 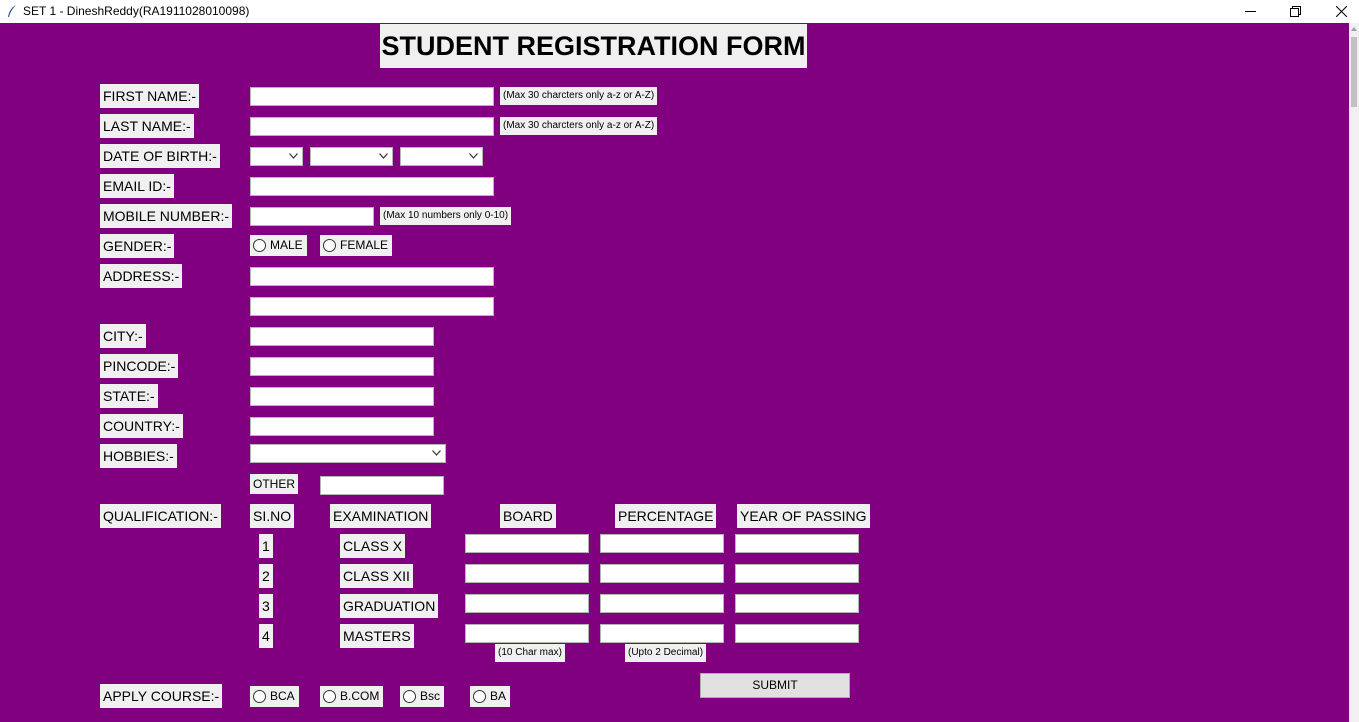 What do you see at coordinates (266, 636) in the screenshot?
I see `row-sno: 4` at bounding box center [266, 636].